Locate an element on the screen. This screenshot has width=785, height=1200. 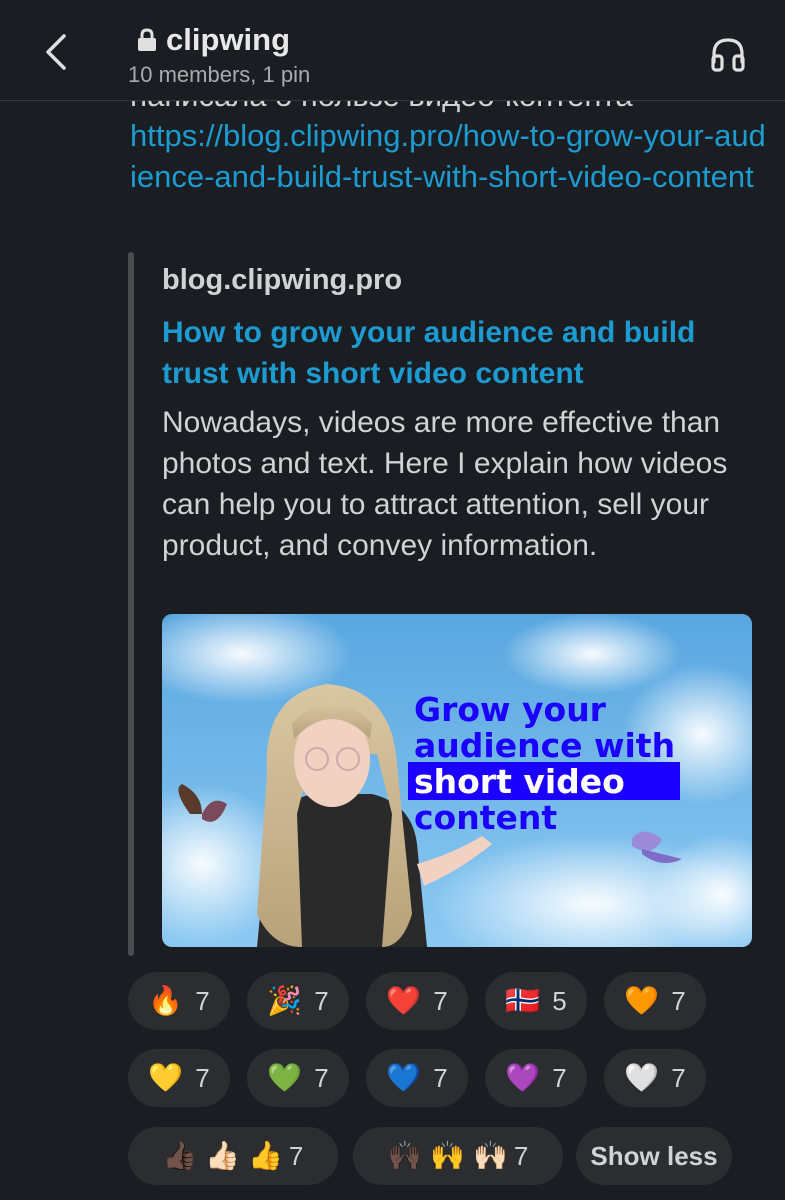
huddle-button is located at coordinates (728, 54).